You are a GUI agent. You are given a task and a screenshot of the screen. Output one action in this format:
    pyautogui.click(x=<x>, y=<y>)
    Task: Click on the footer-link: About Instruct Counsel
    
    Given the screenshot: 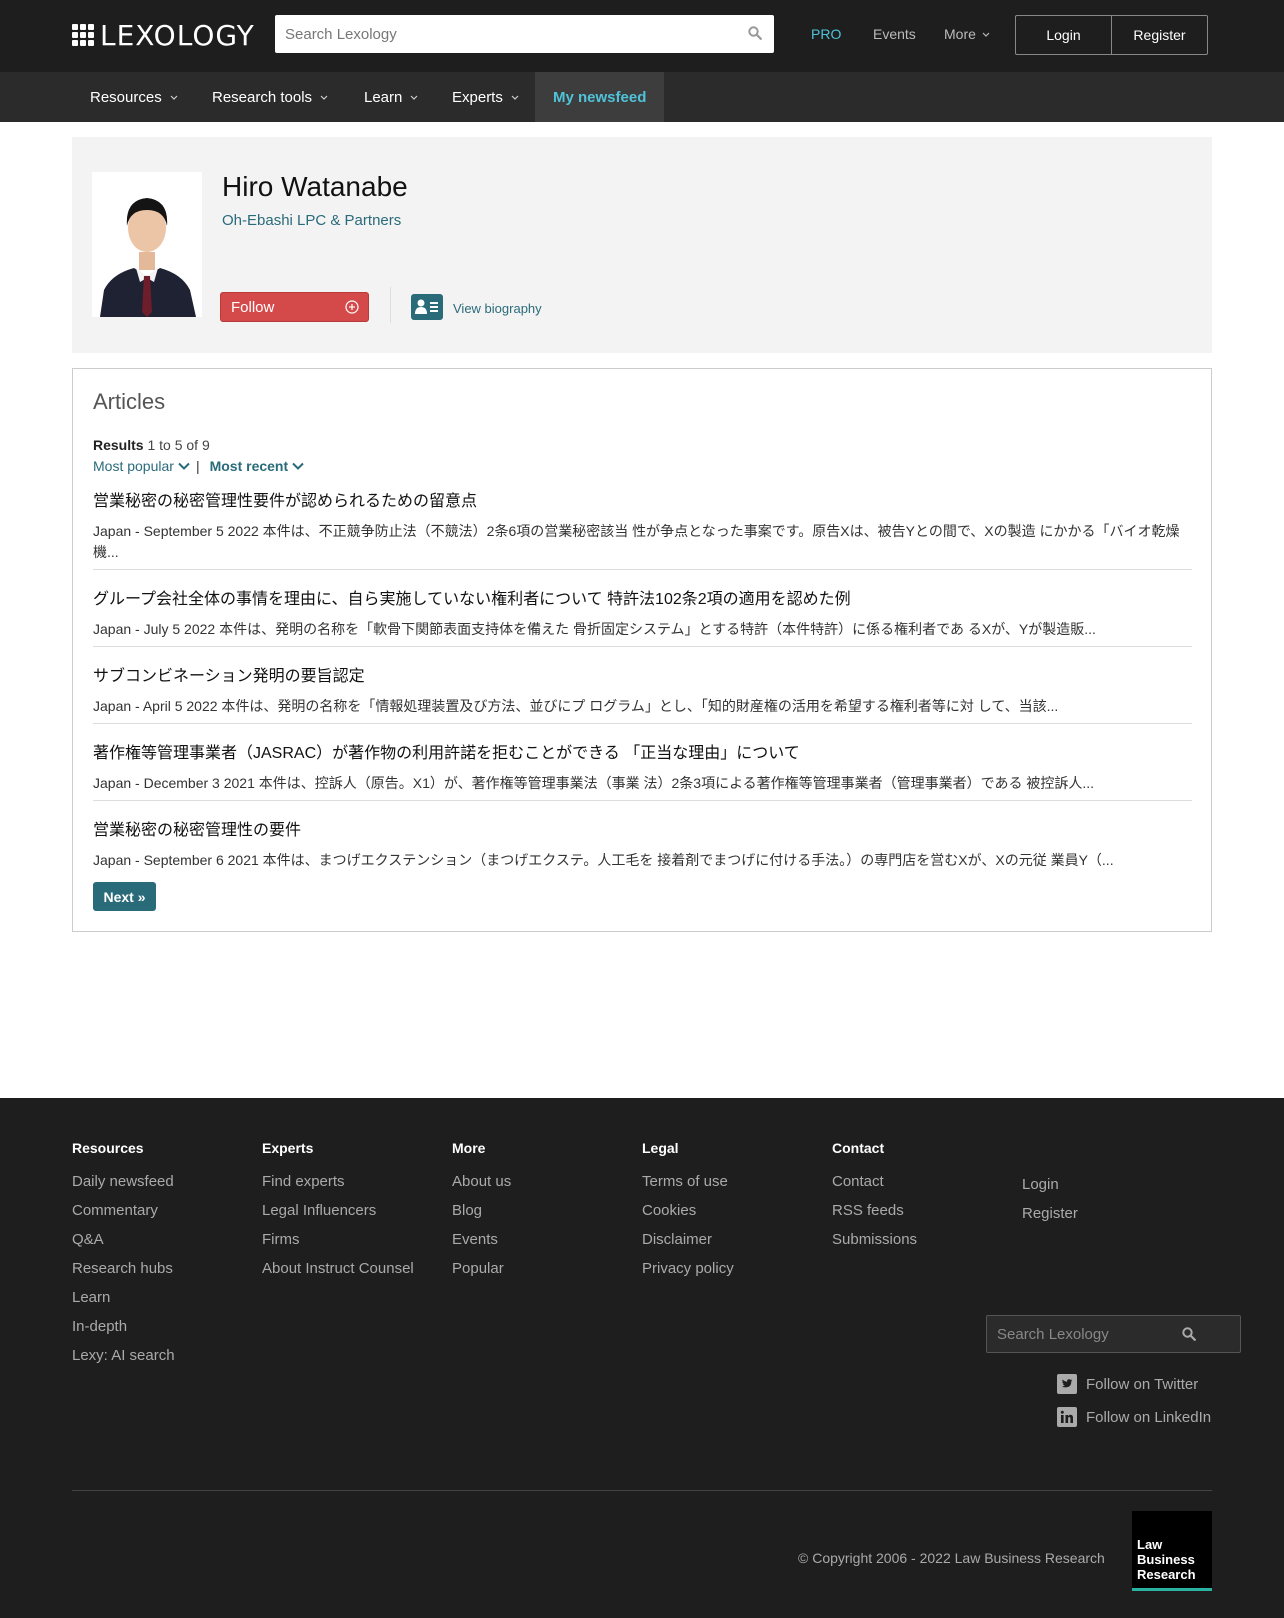 What is the action you would take?
    pyautogui.click(x=338, y=1274)
    